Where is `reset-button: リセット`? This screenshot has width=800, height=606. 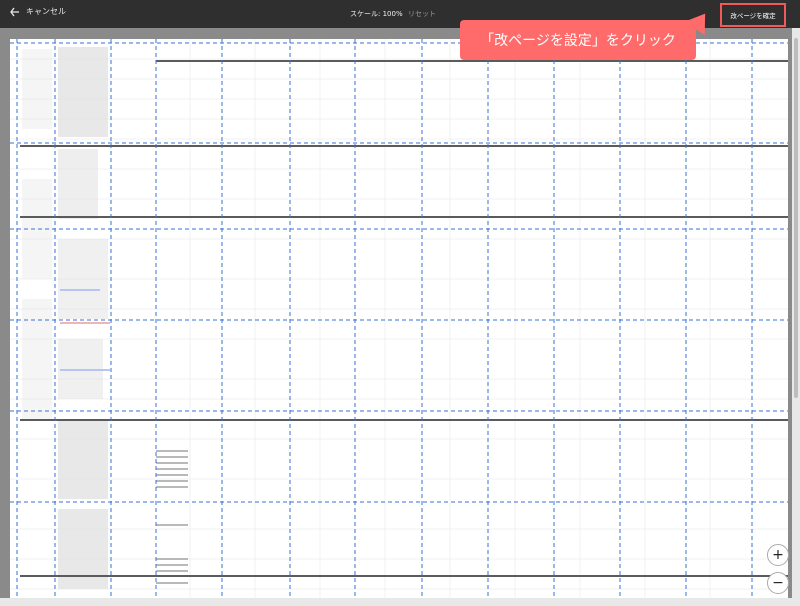 reset-button: リセット is located at coordinates (422, 14).